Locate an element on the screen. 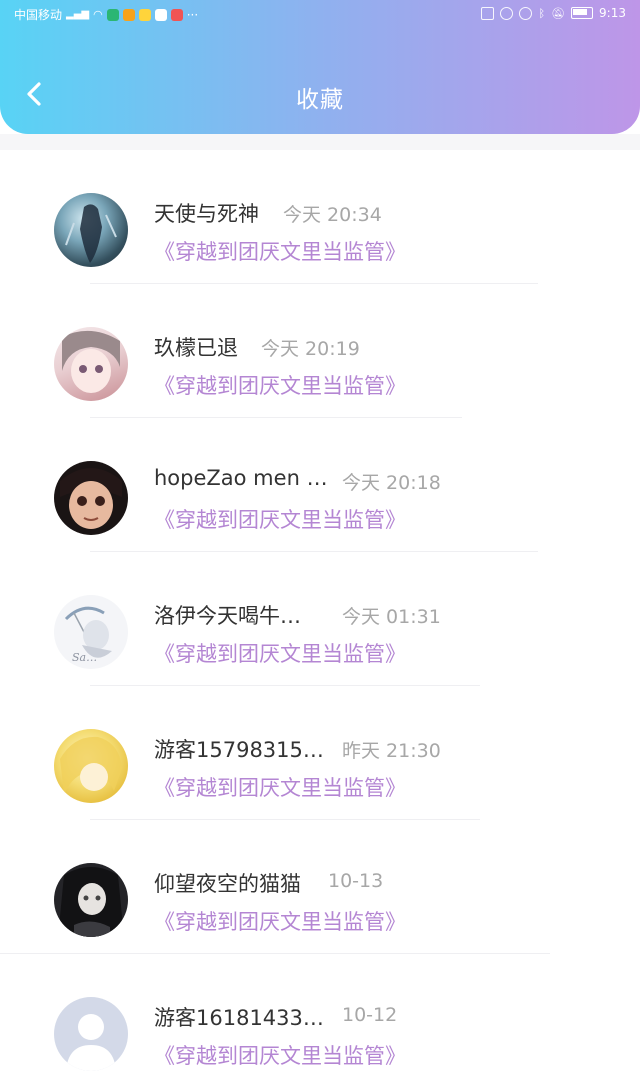 The height and width of the screenshot is (1088, 640). user-name: 天使与死神 is located at coordinates (206, 214).